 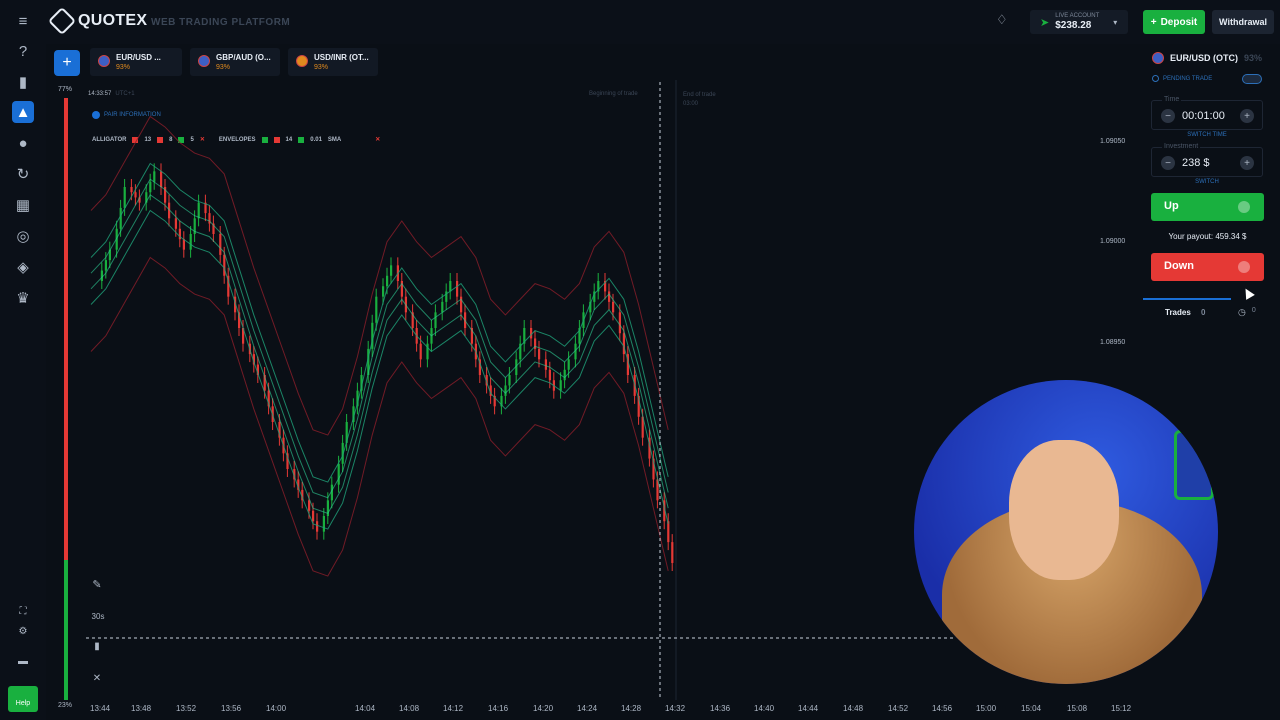 What do you see at coordinates (1207, 207) in the screenshot?
I see `up-button: Up` at bounding box center [1207, 207].